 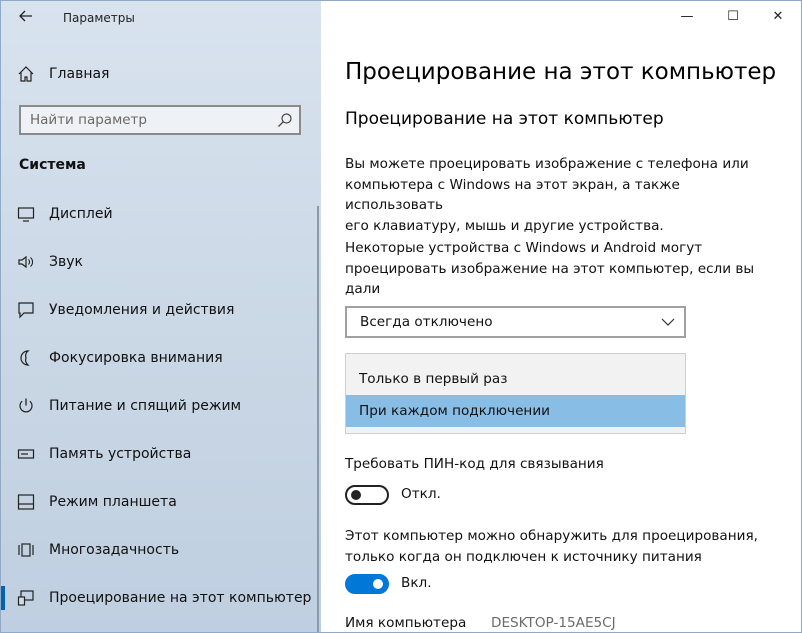 I want to click on sidebar-item-label: Уведомления и действия, so click(x=142, y=310).